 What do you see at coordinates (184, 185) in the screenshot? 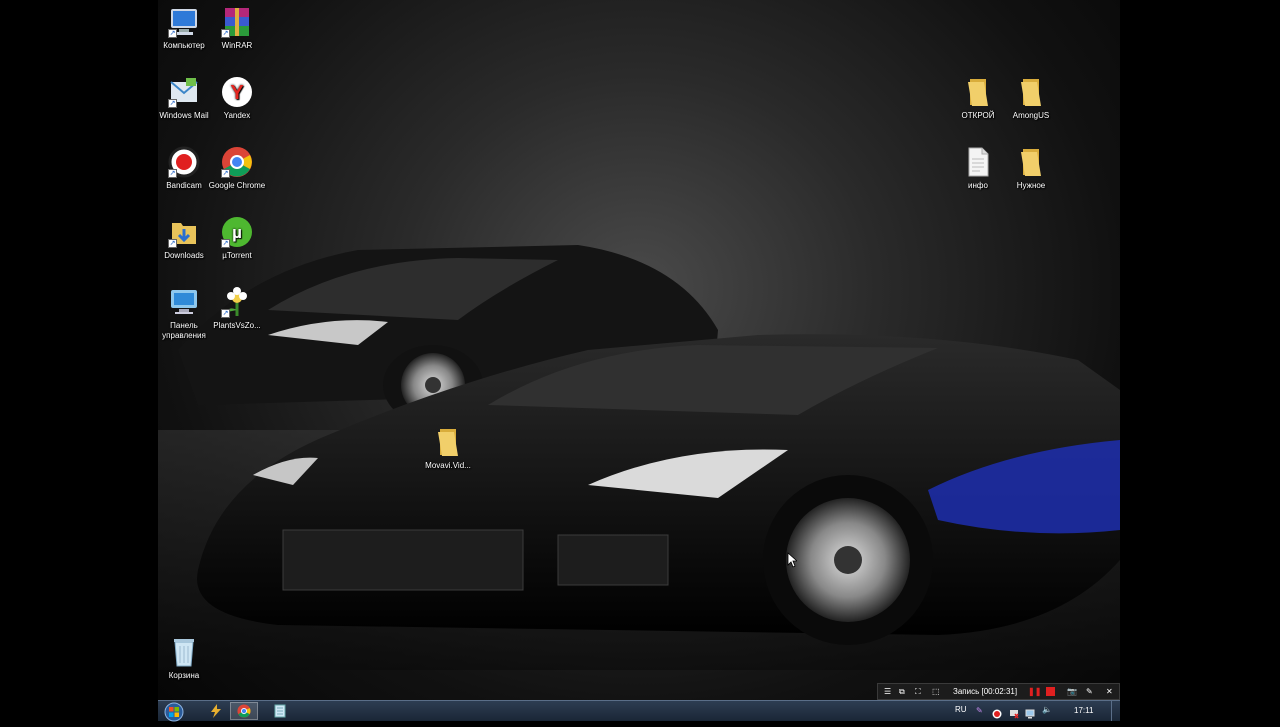
I see `icon-label: Bandicam` at bounding box center [184, 185].